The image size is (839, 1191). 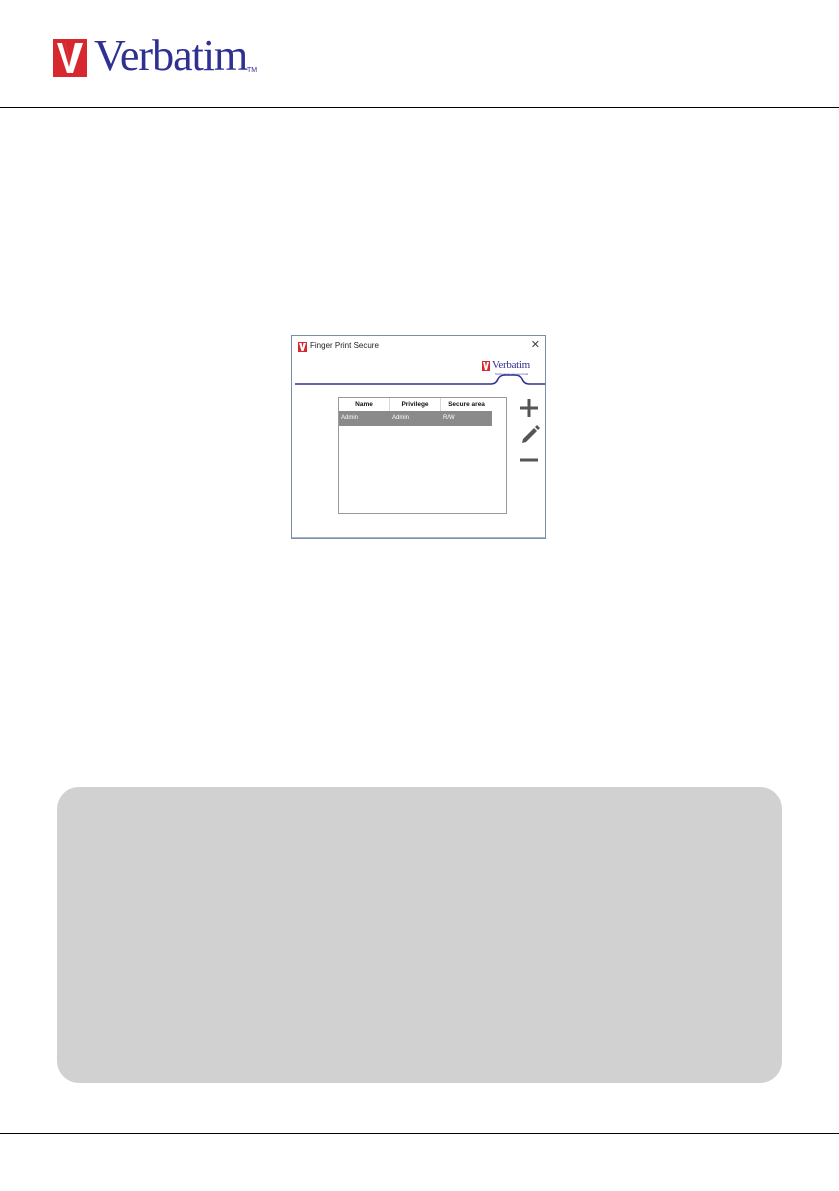 What do you see at coordinates (420, 379) in the screenshot?
I see `header-wave` at bounding box center [420, 379].